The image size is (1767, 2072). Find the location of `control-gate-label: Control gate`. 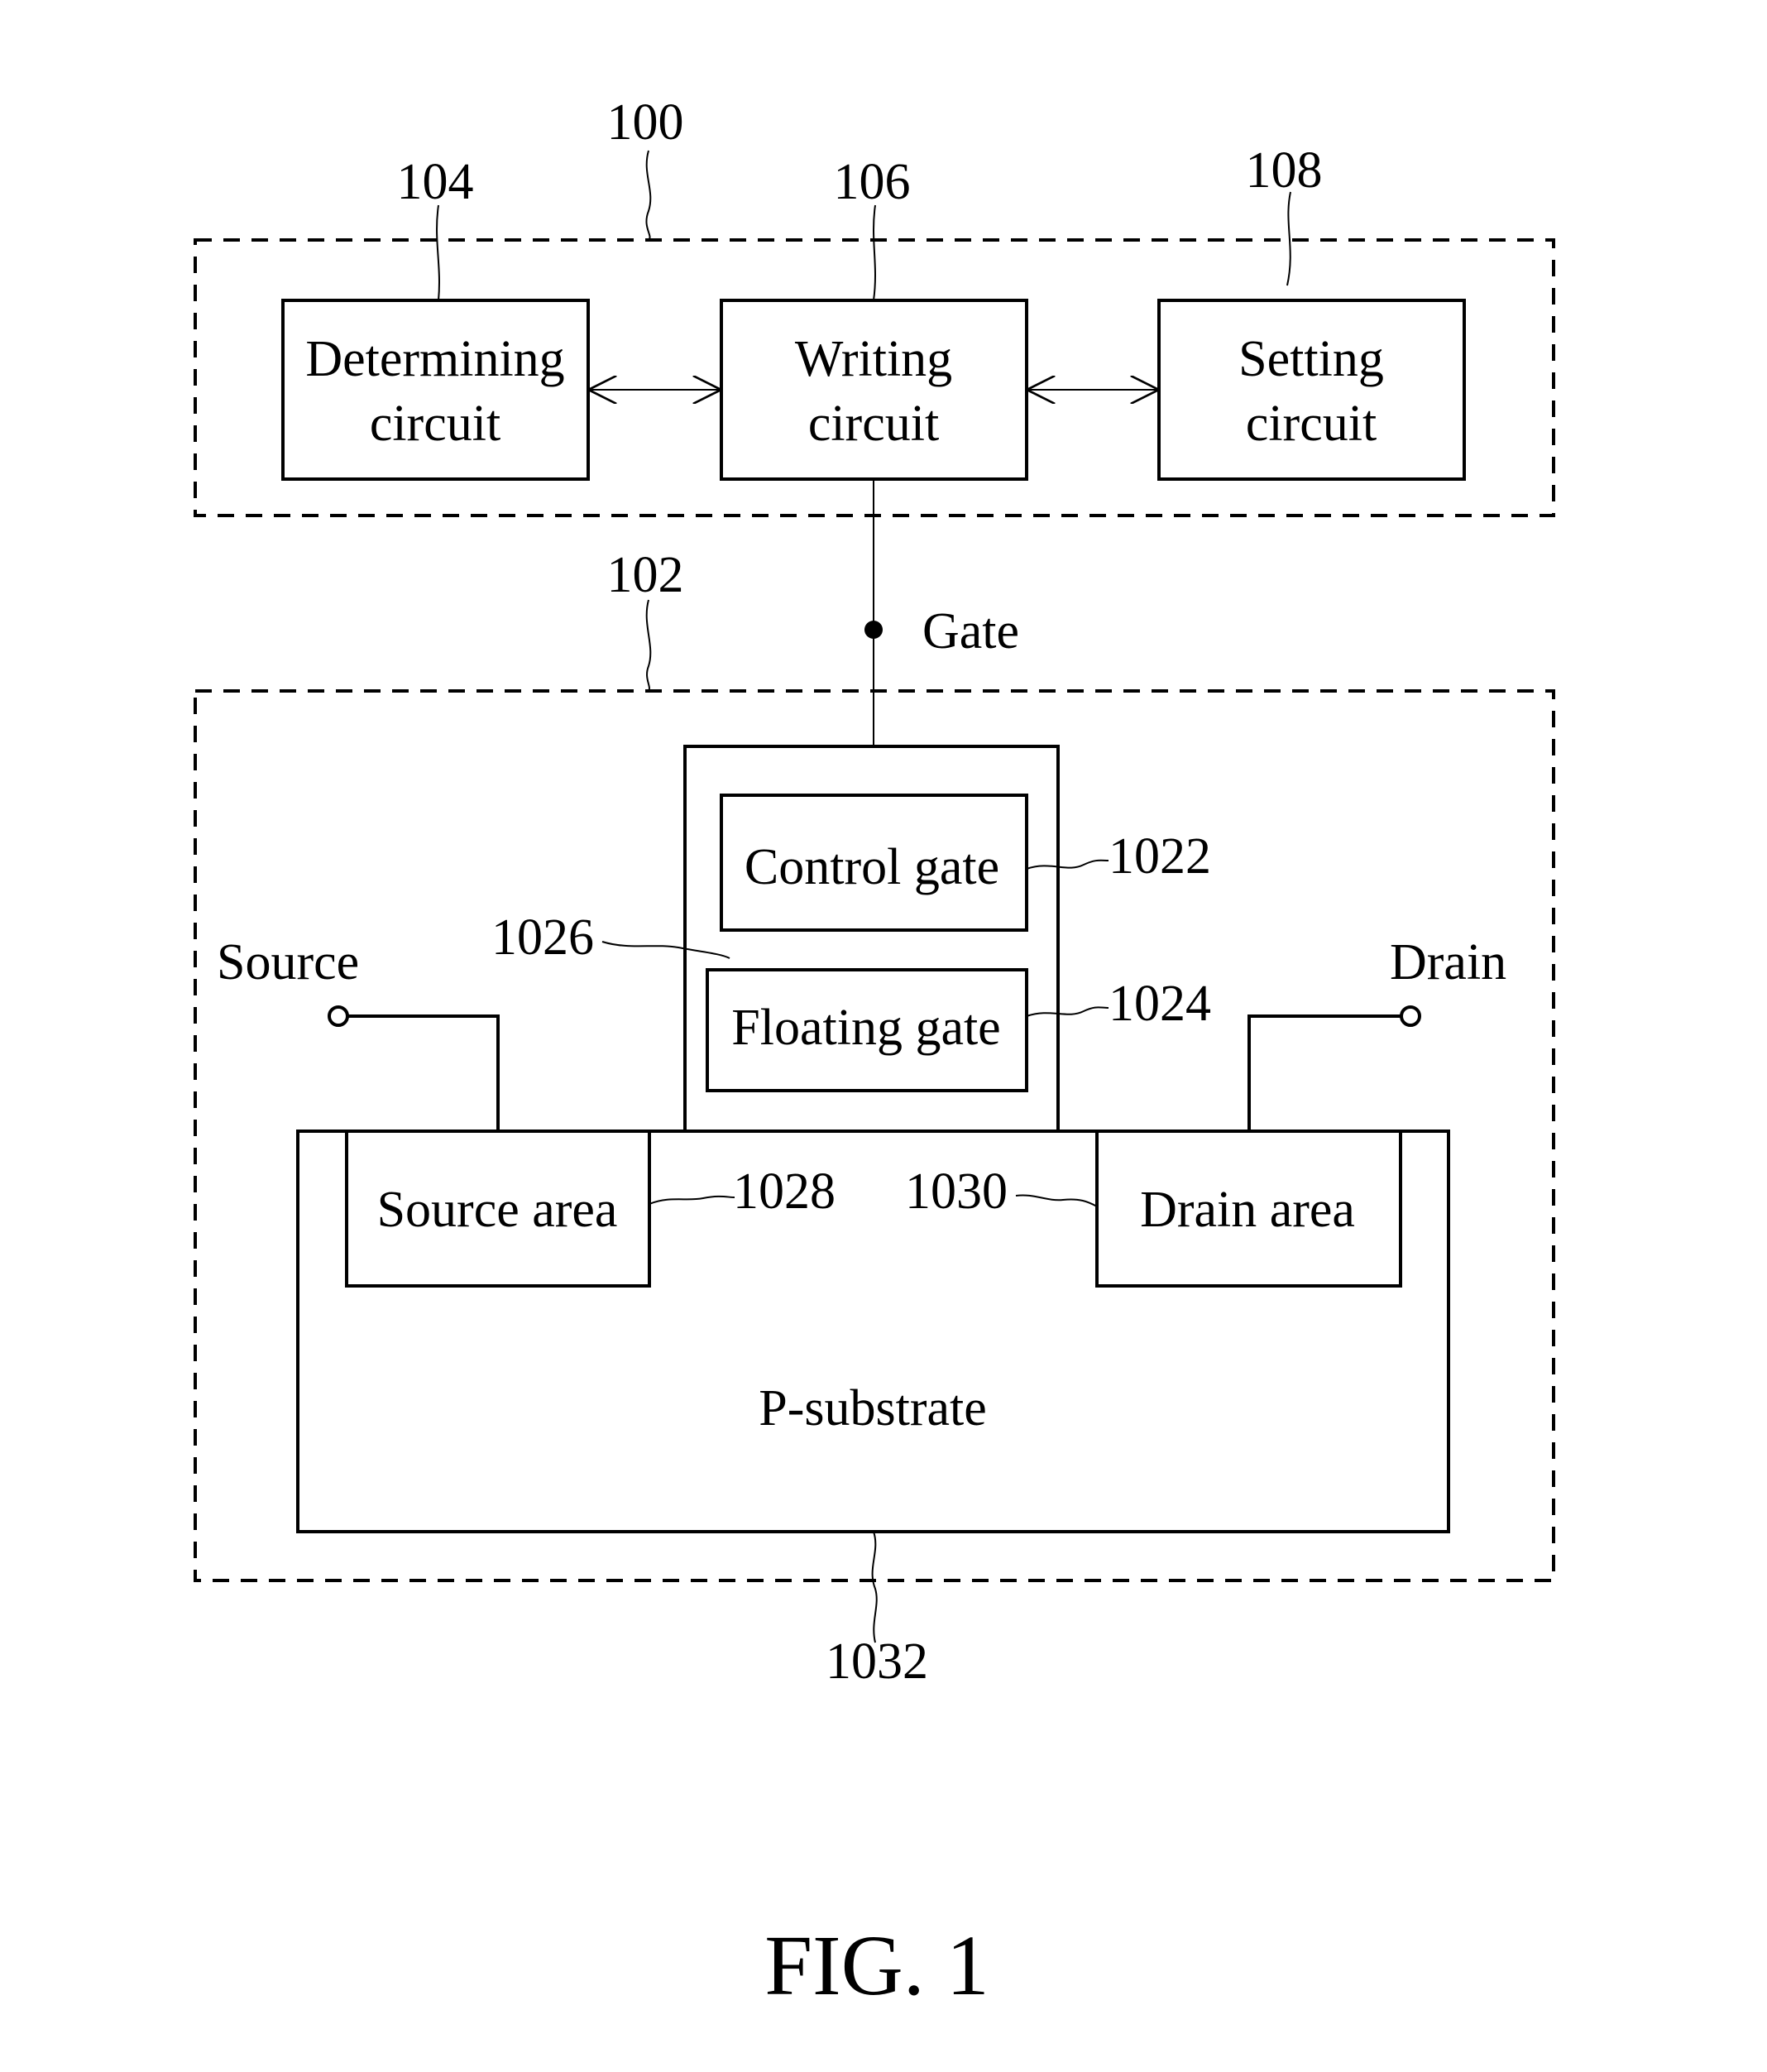

control-gate-label: Control gate is located at coordinates (872, 867).